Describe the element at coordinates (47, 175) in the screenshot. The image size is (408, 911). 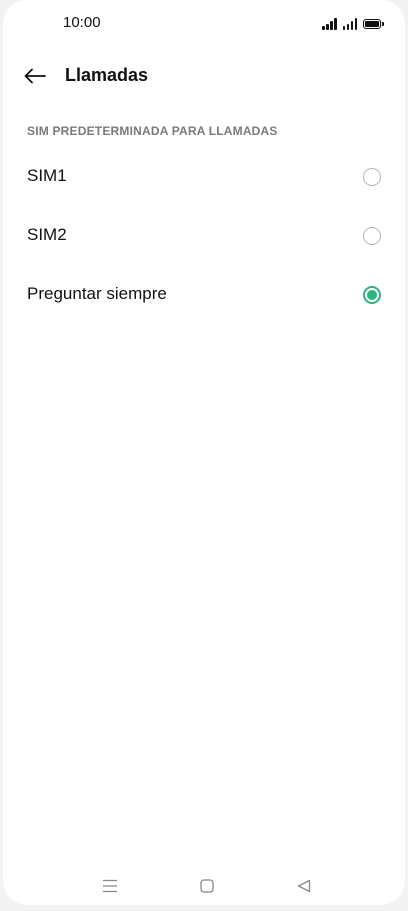
I see `option-label: SIM1` at that location.